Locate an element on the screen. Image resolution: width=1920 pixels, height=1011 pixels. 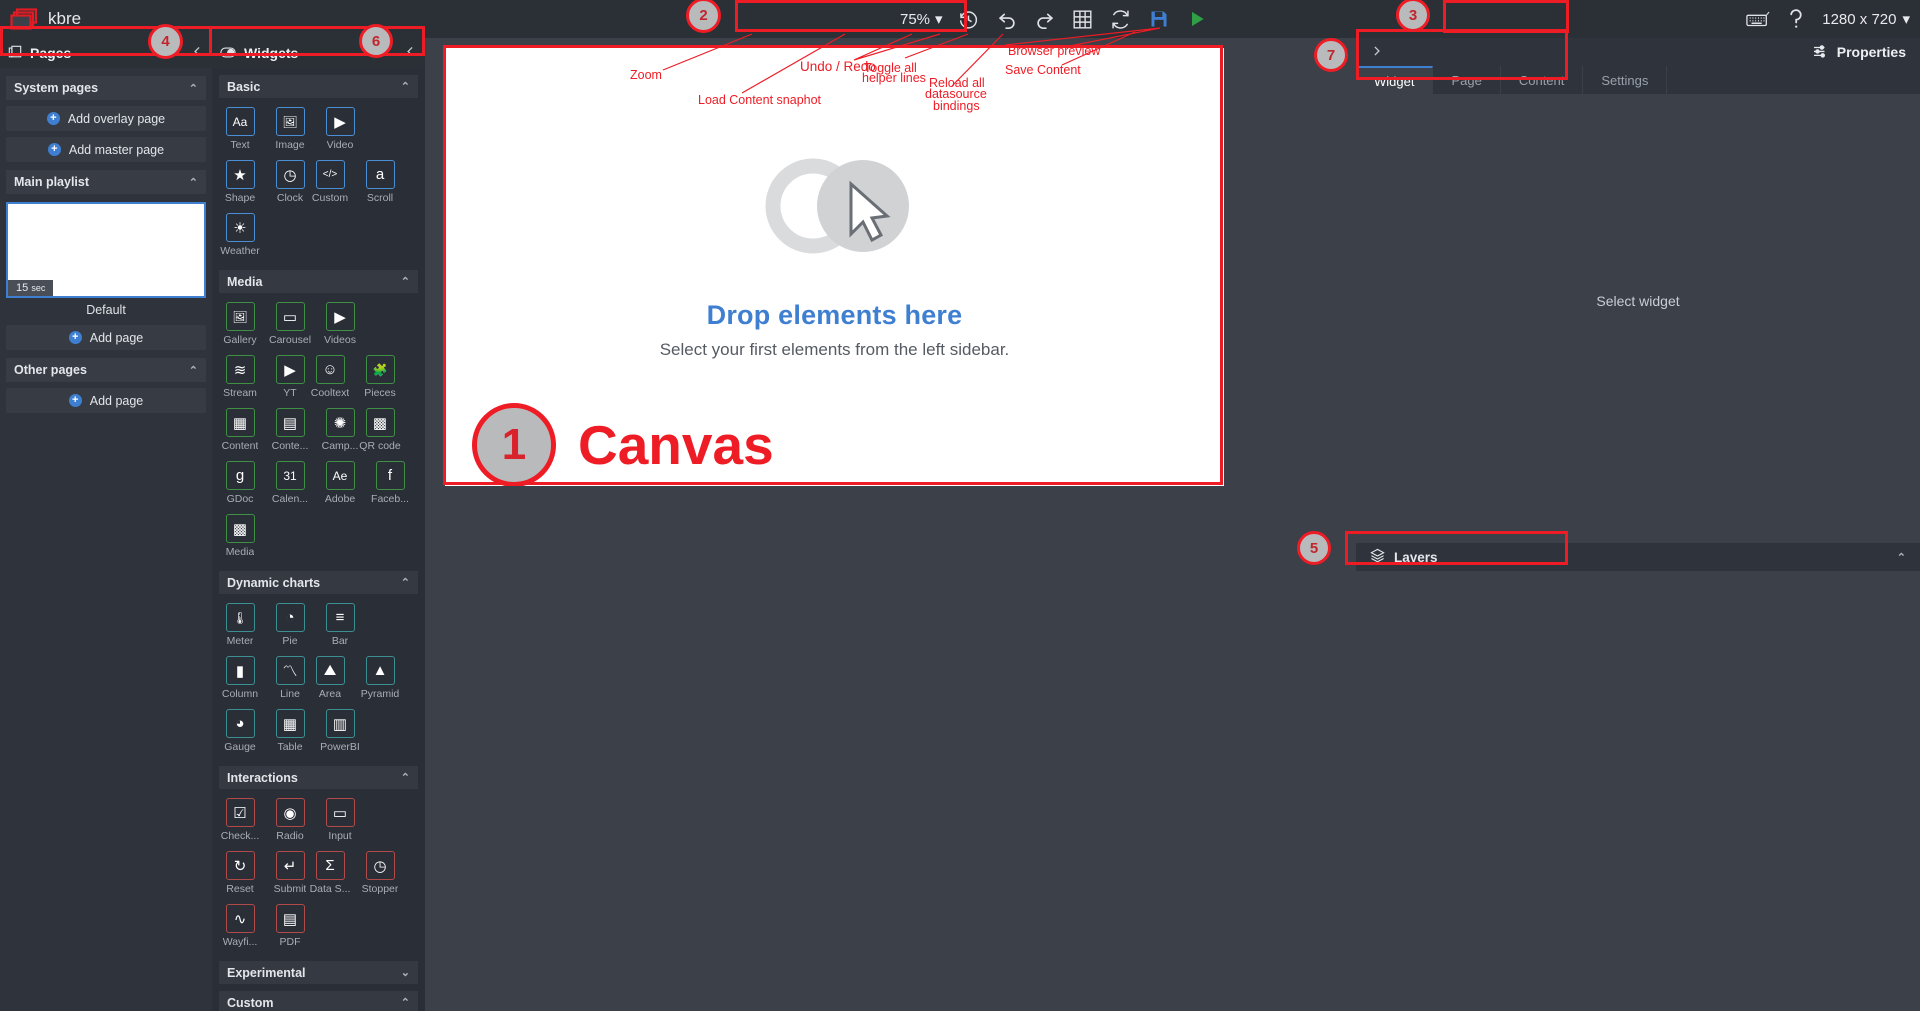
keyboard-icon is located at coordinates (1758, 19).